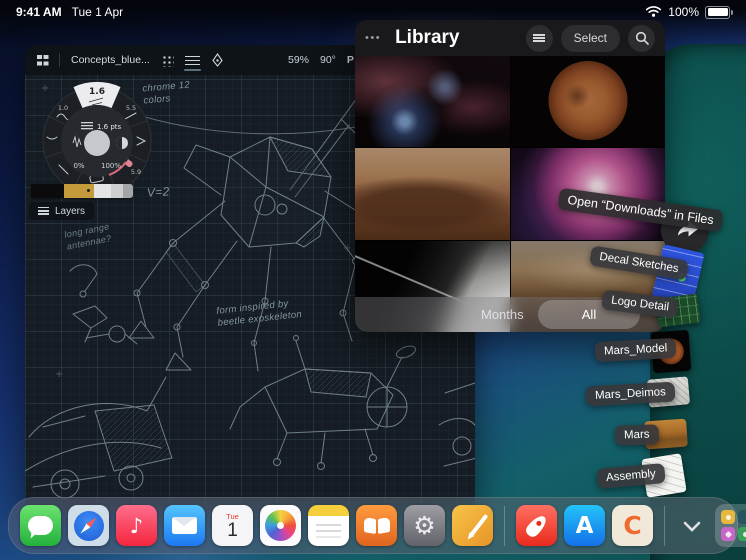 This screenshot has width=746, height=560. I want to click on gear-icon: ⚙, so click(424, 525).